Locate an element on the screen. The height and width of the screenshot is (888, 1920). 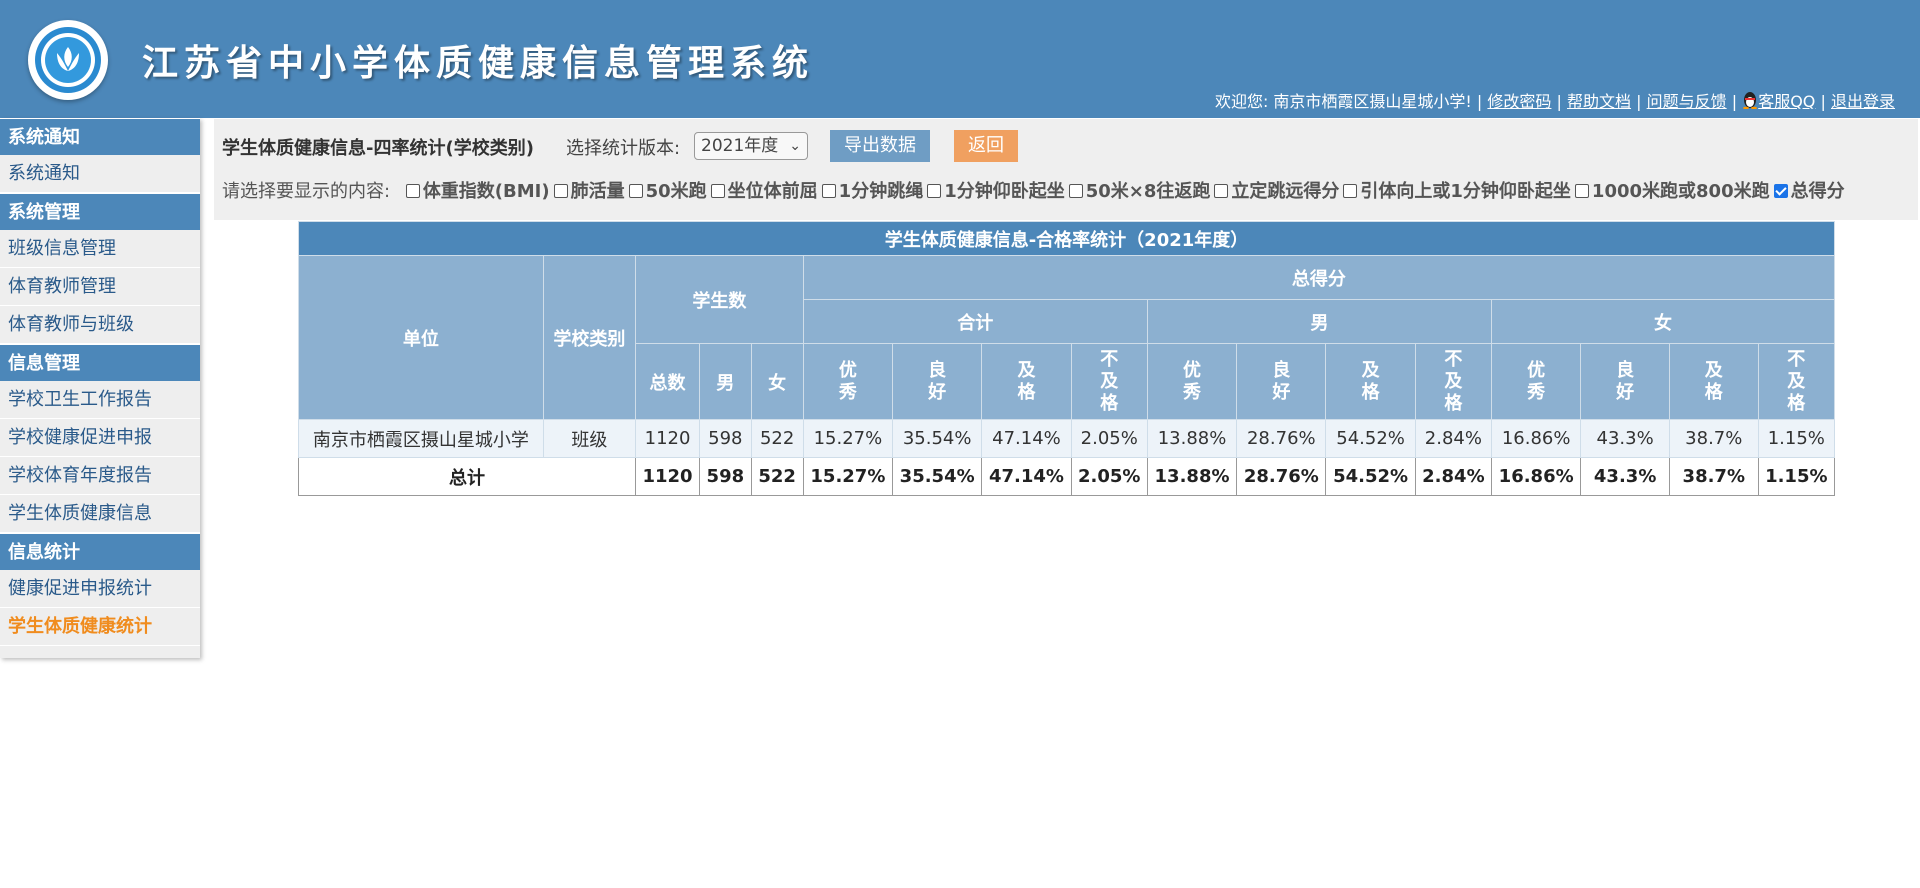
filter-option: 总得分 is located at coordinates (1809, 191).